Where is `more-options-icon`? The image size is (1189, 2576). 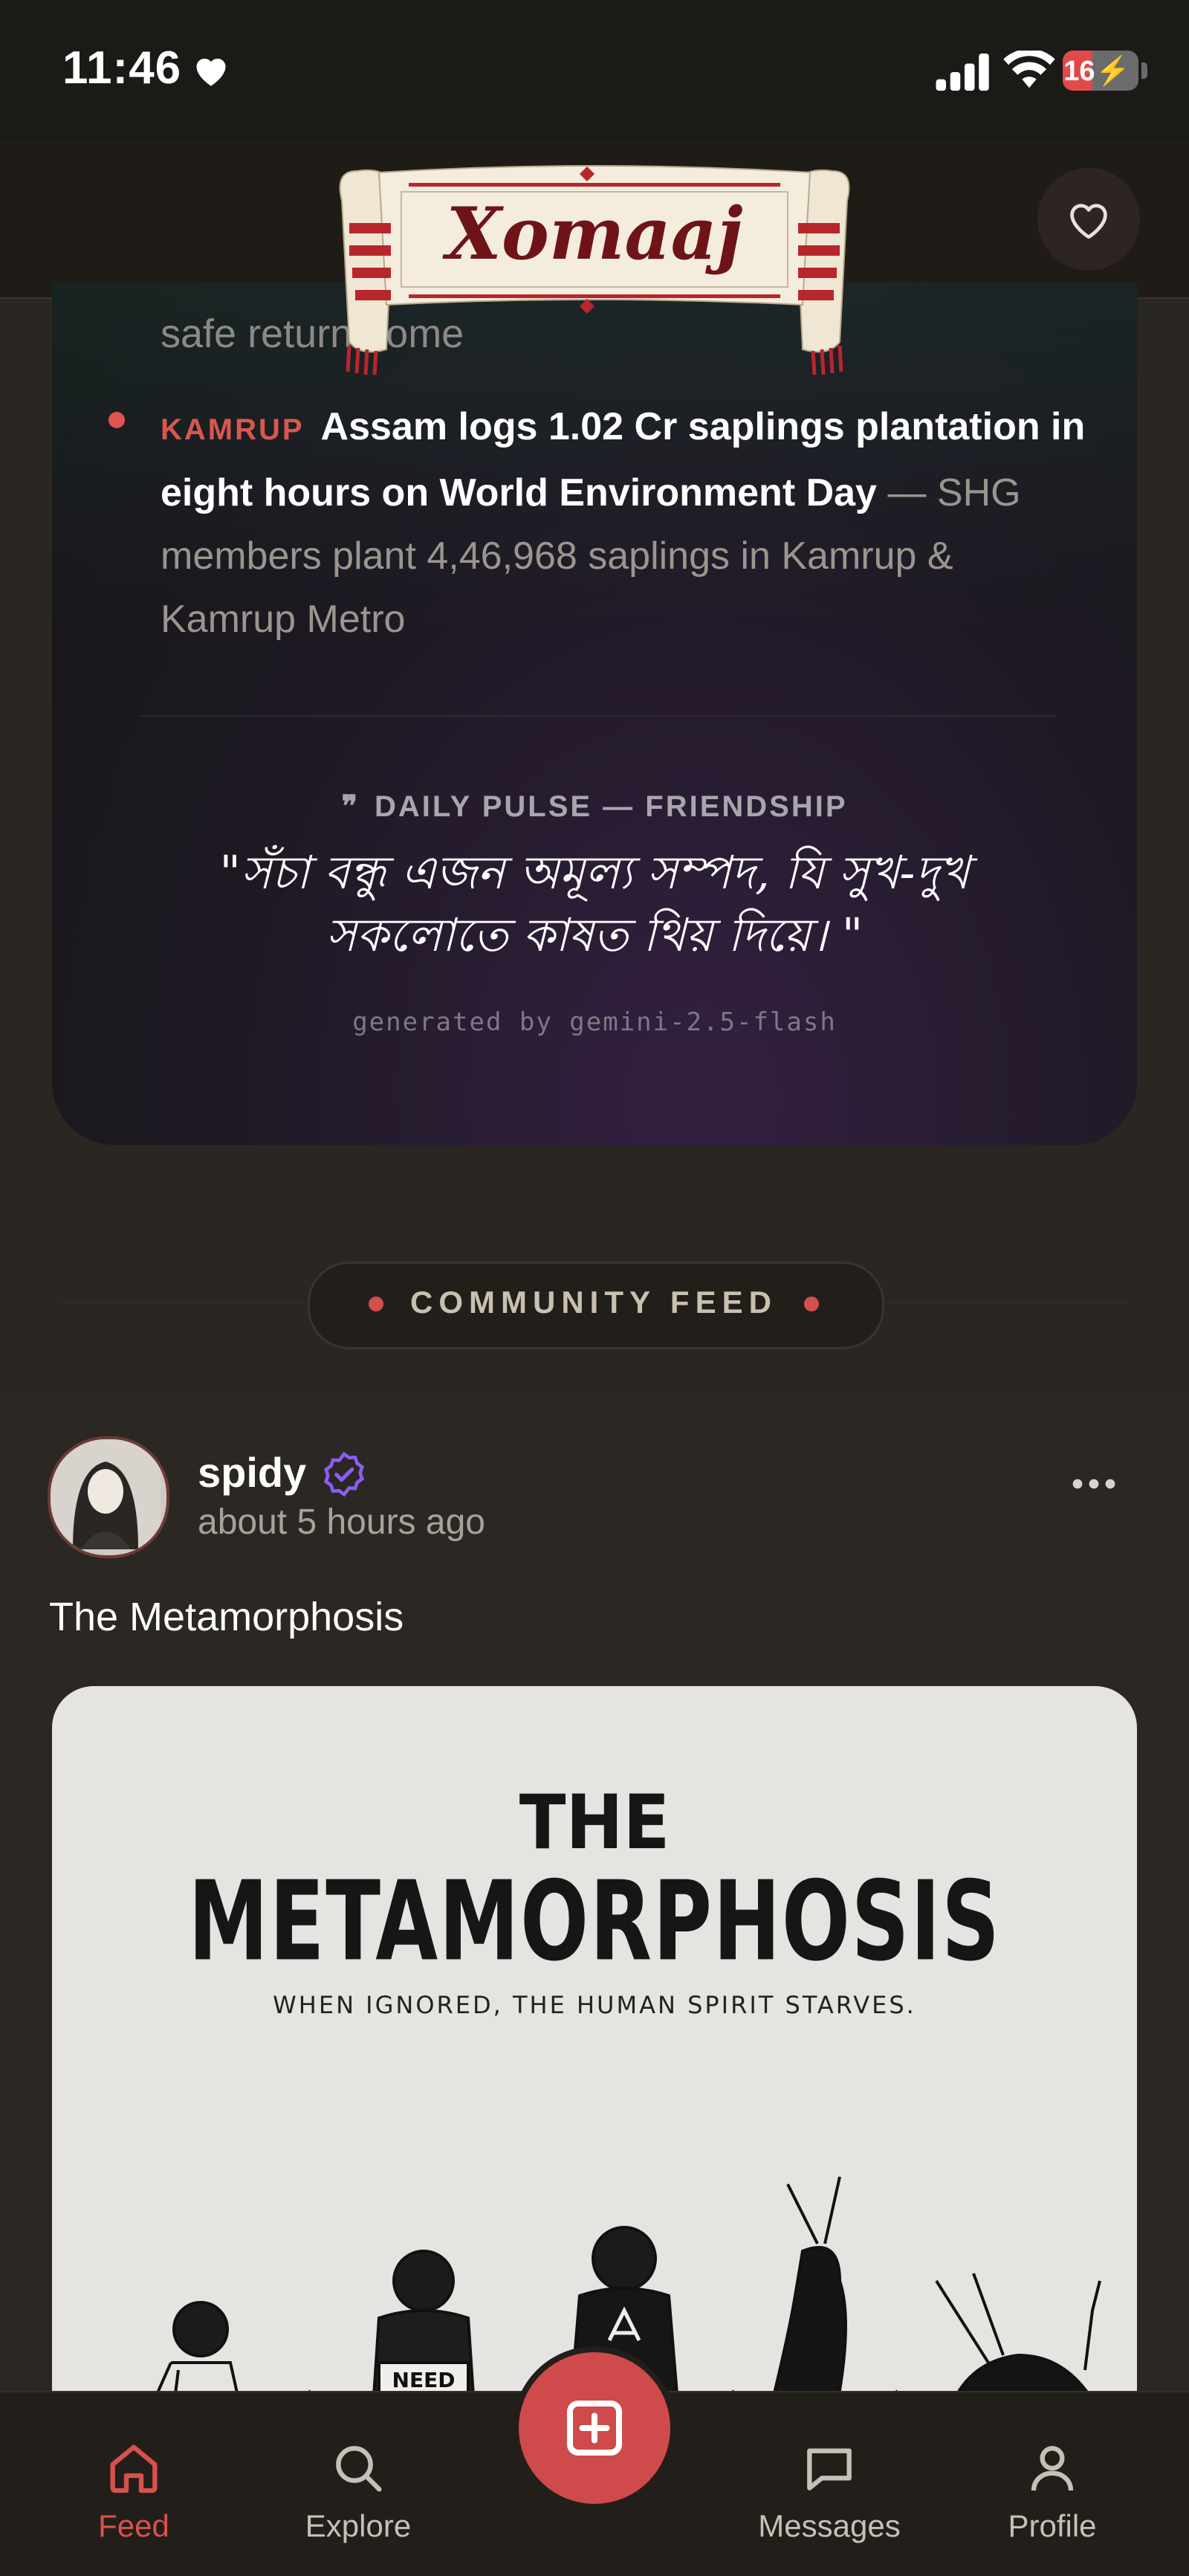 more-options-icon is located at coordinates (1094, 1484).